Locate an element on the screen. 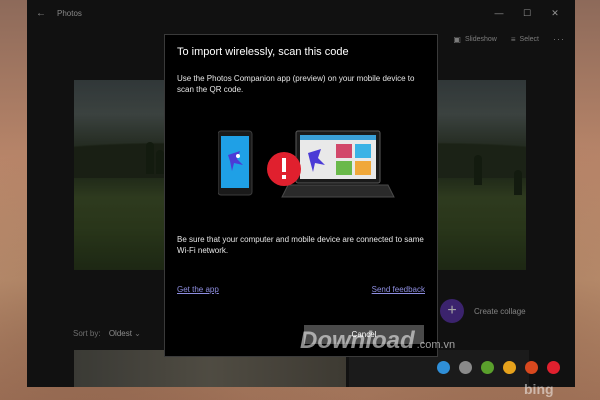  phone-laptop-illustration is located at coordinates (306, 164).